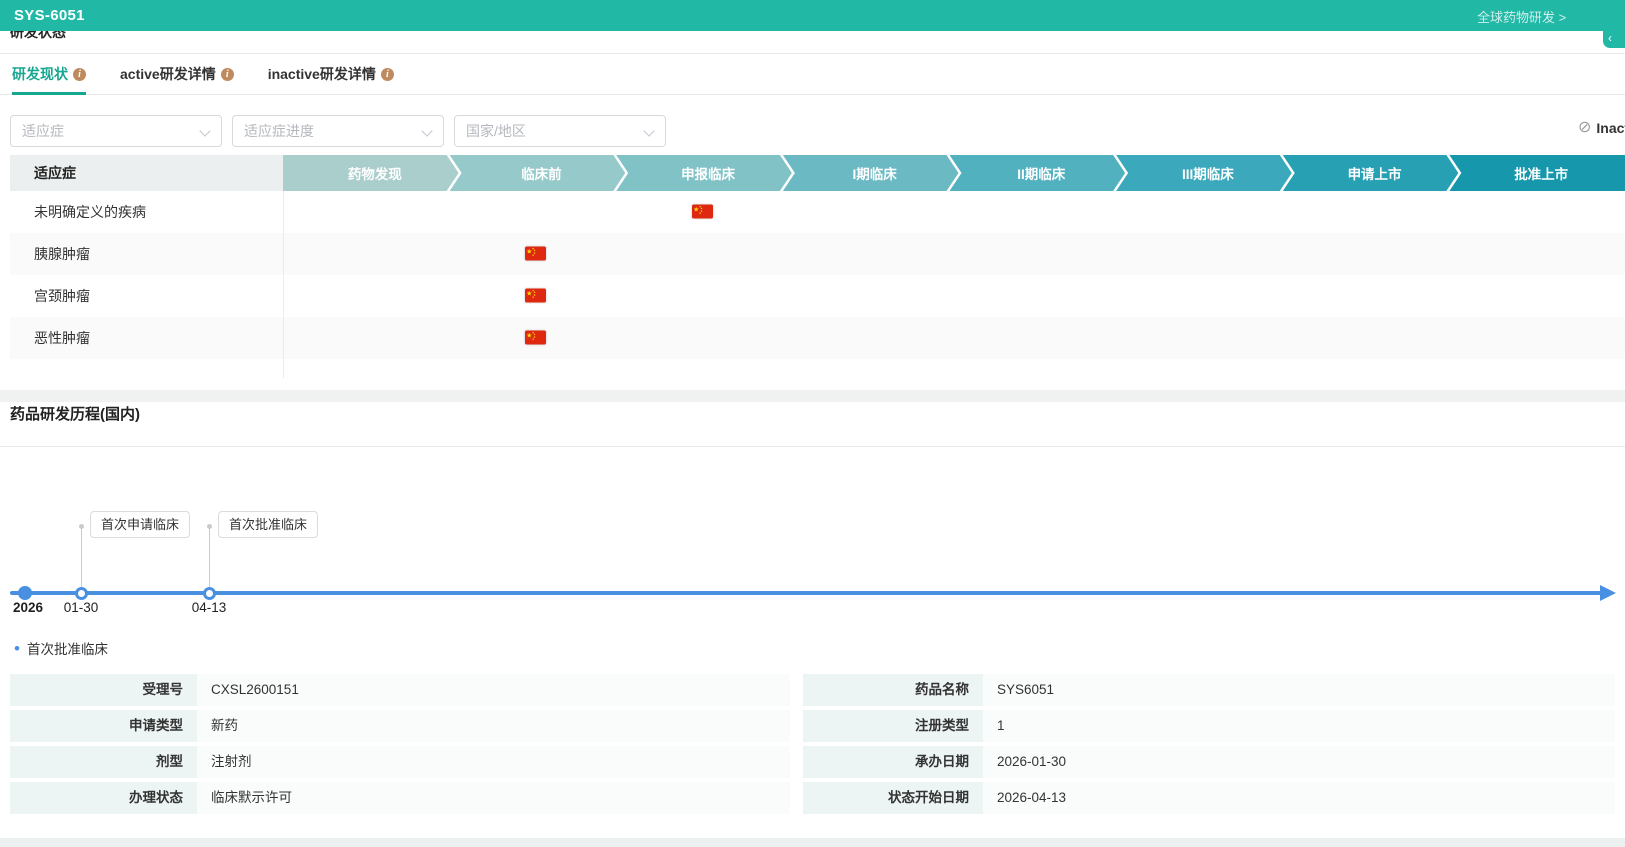 This screenshot has height=847, width=1625. What do you see at coordinates (1204, 173) in the screenshot?
I see `stage-6: III期临床` at bounding box center [1204, 173].